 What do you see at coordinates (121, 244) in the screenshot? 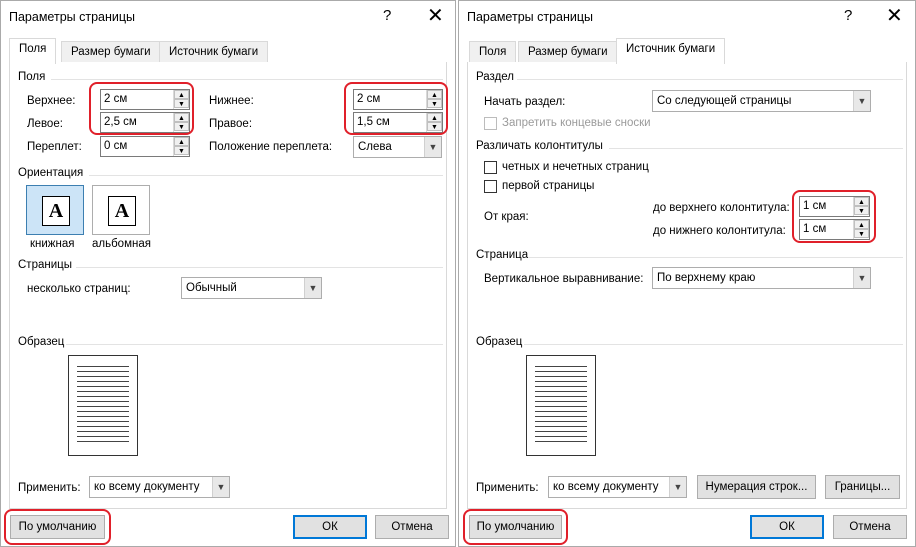
I see `landscape-label: альбомная` at bounding box center [121, 244].